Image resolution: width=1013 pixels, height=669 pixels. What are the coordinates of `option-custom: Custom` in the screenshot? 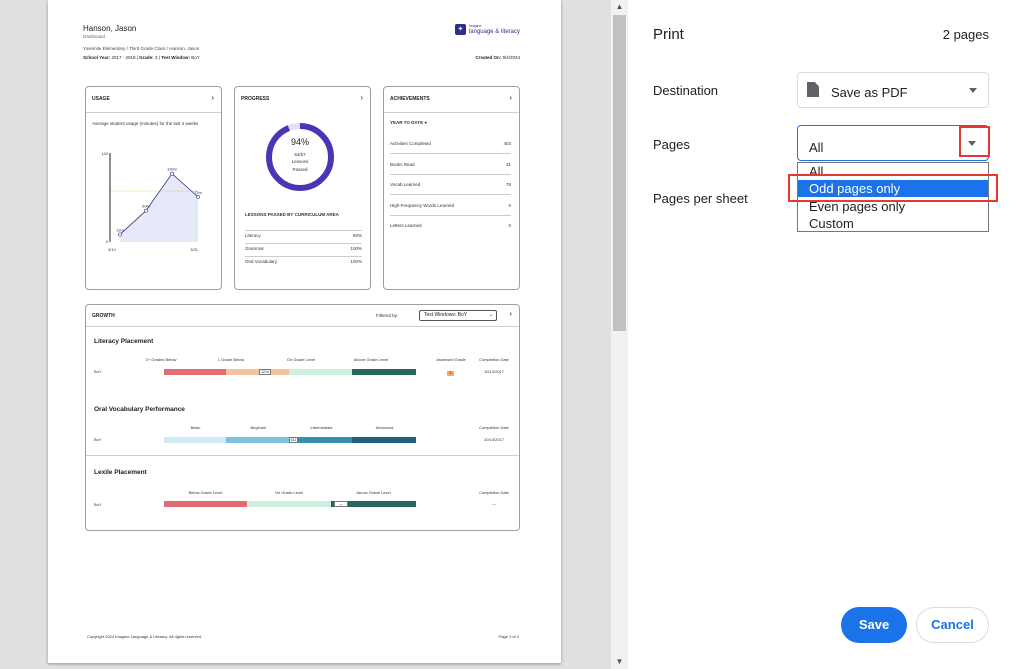 It's located at (893, 223).